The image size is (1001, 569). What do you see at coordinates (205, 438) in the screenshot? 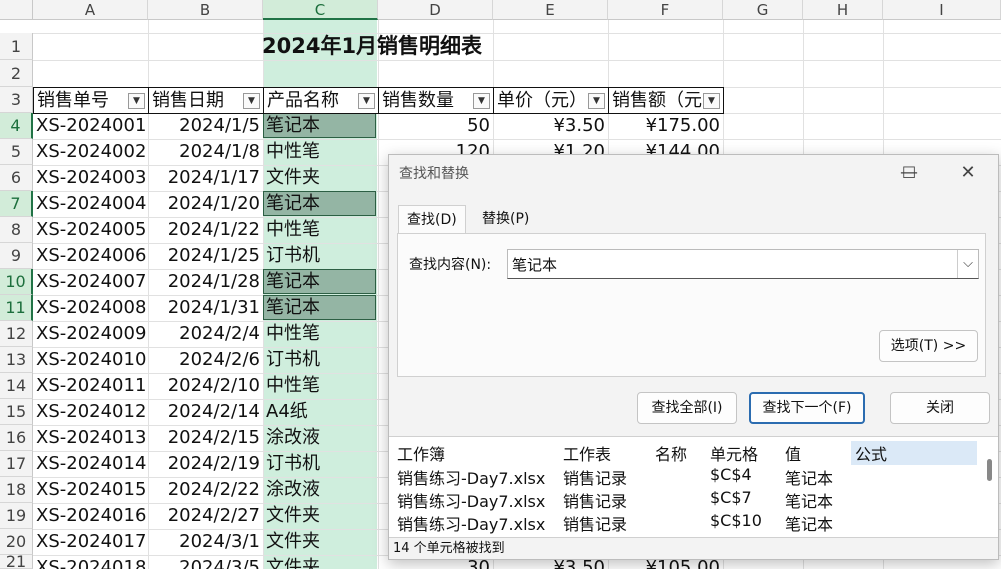
I see `data-cell: 2024/2/15` at bounding box center [205, 438].